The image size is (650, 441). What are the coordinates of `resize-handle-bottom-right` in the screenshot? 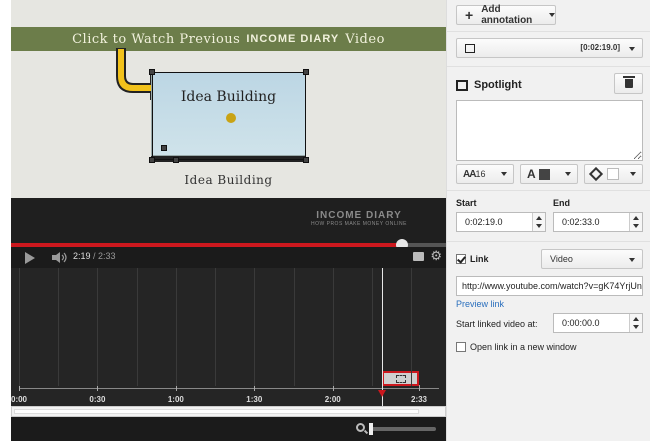 It's located at (306, 160).